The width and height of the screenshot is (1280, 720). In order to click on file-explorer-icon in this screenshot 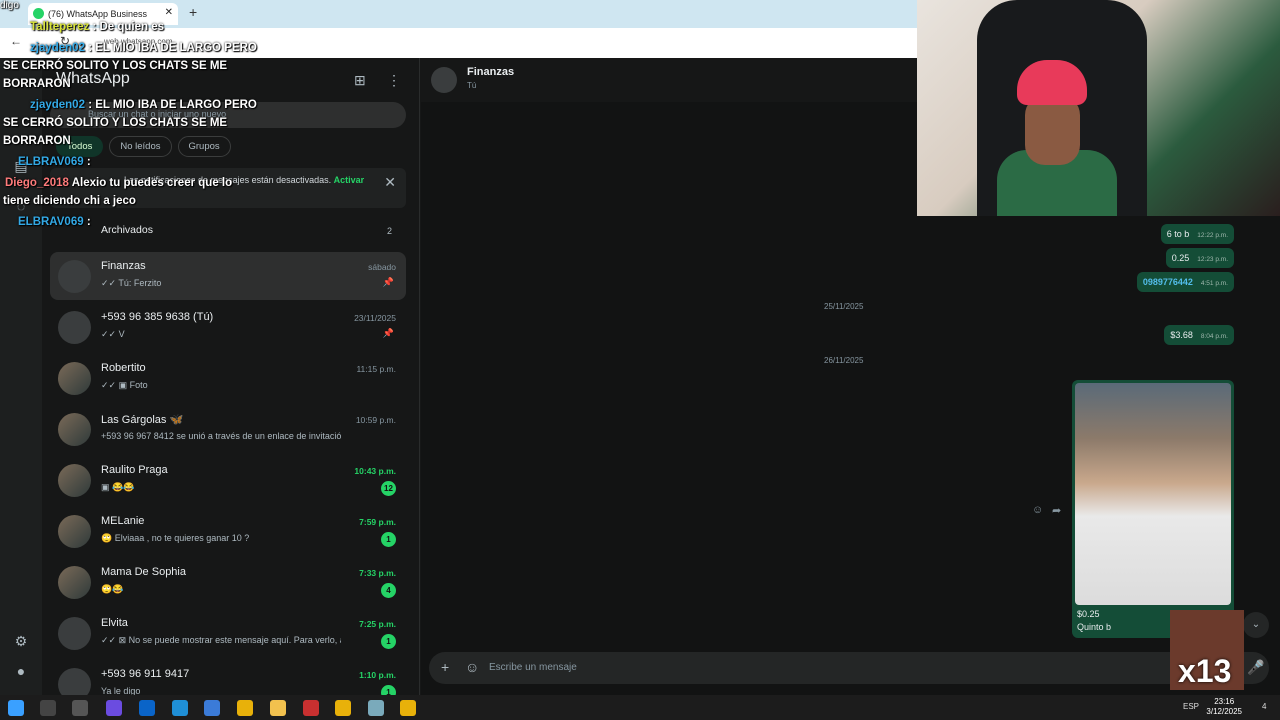, I will do `click(278, 708)`.